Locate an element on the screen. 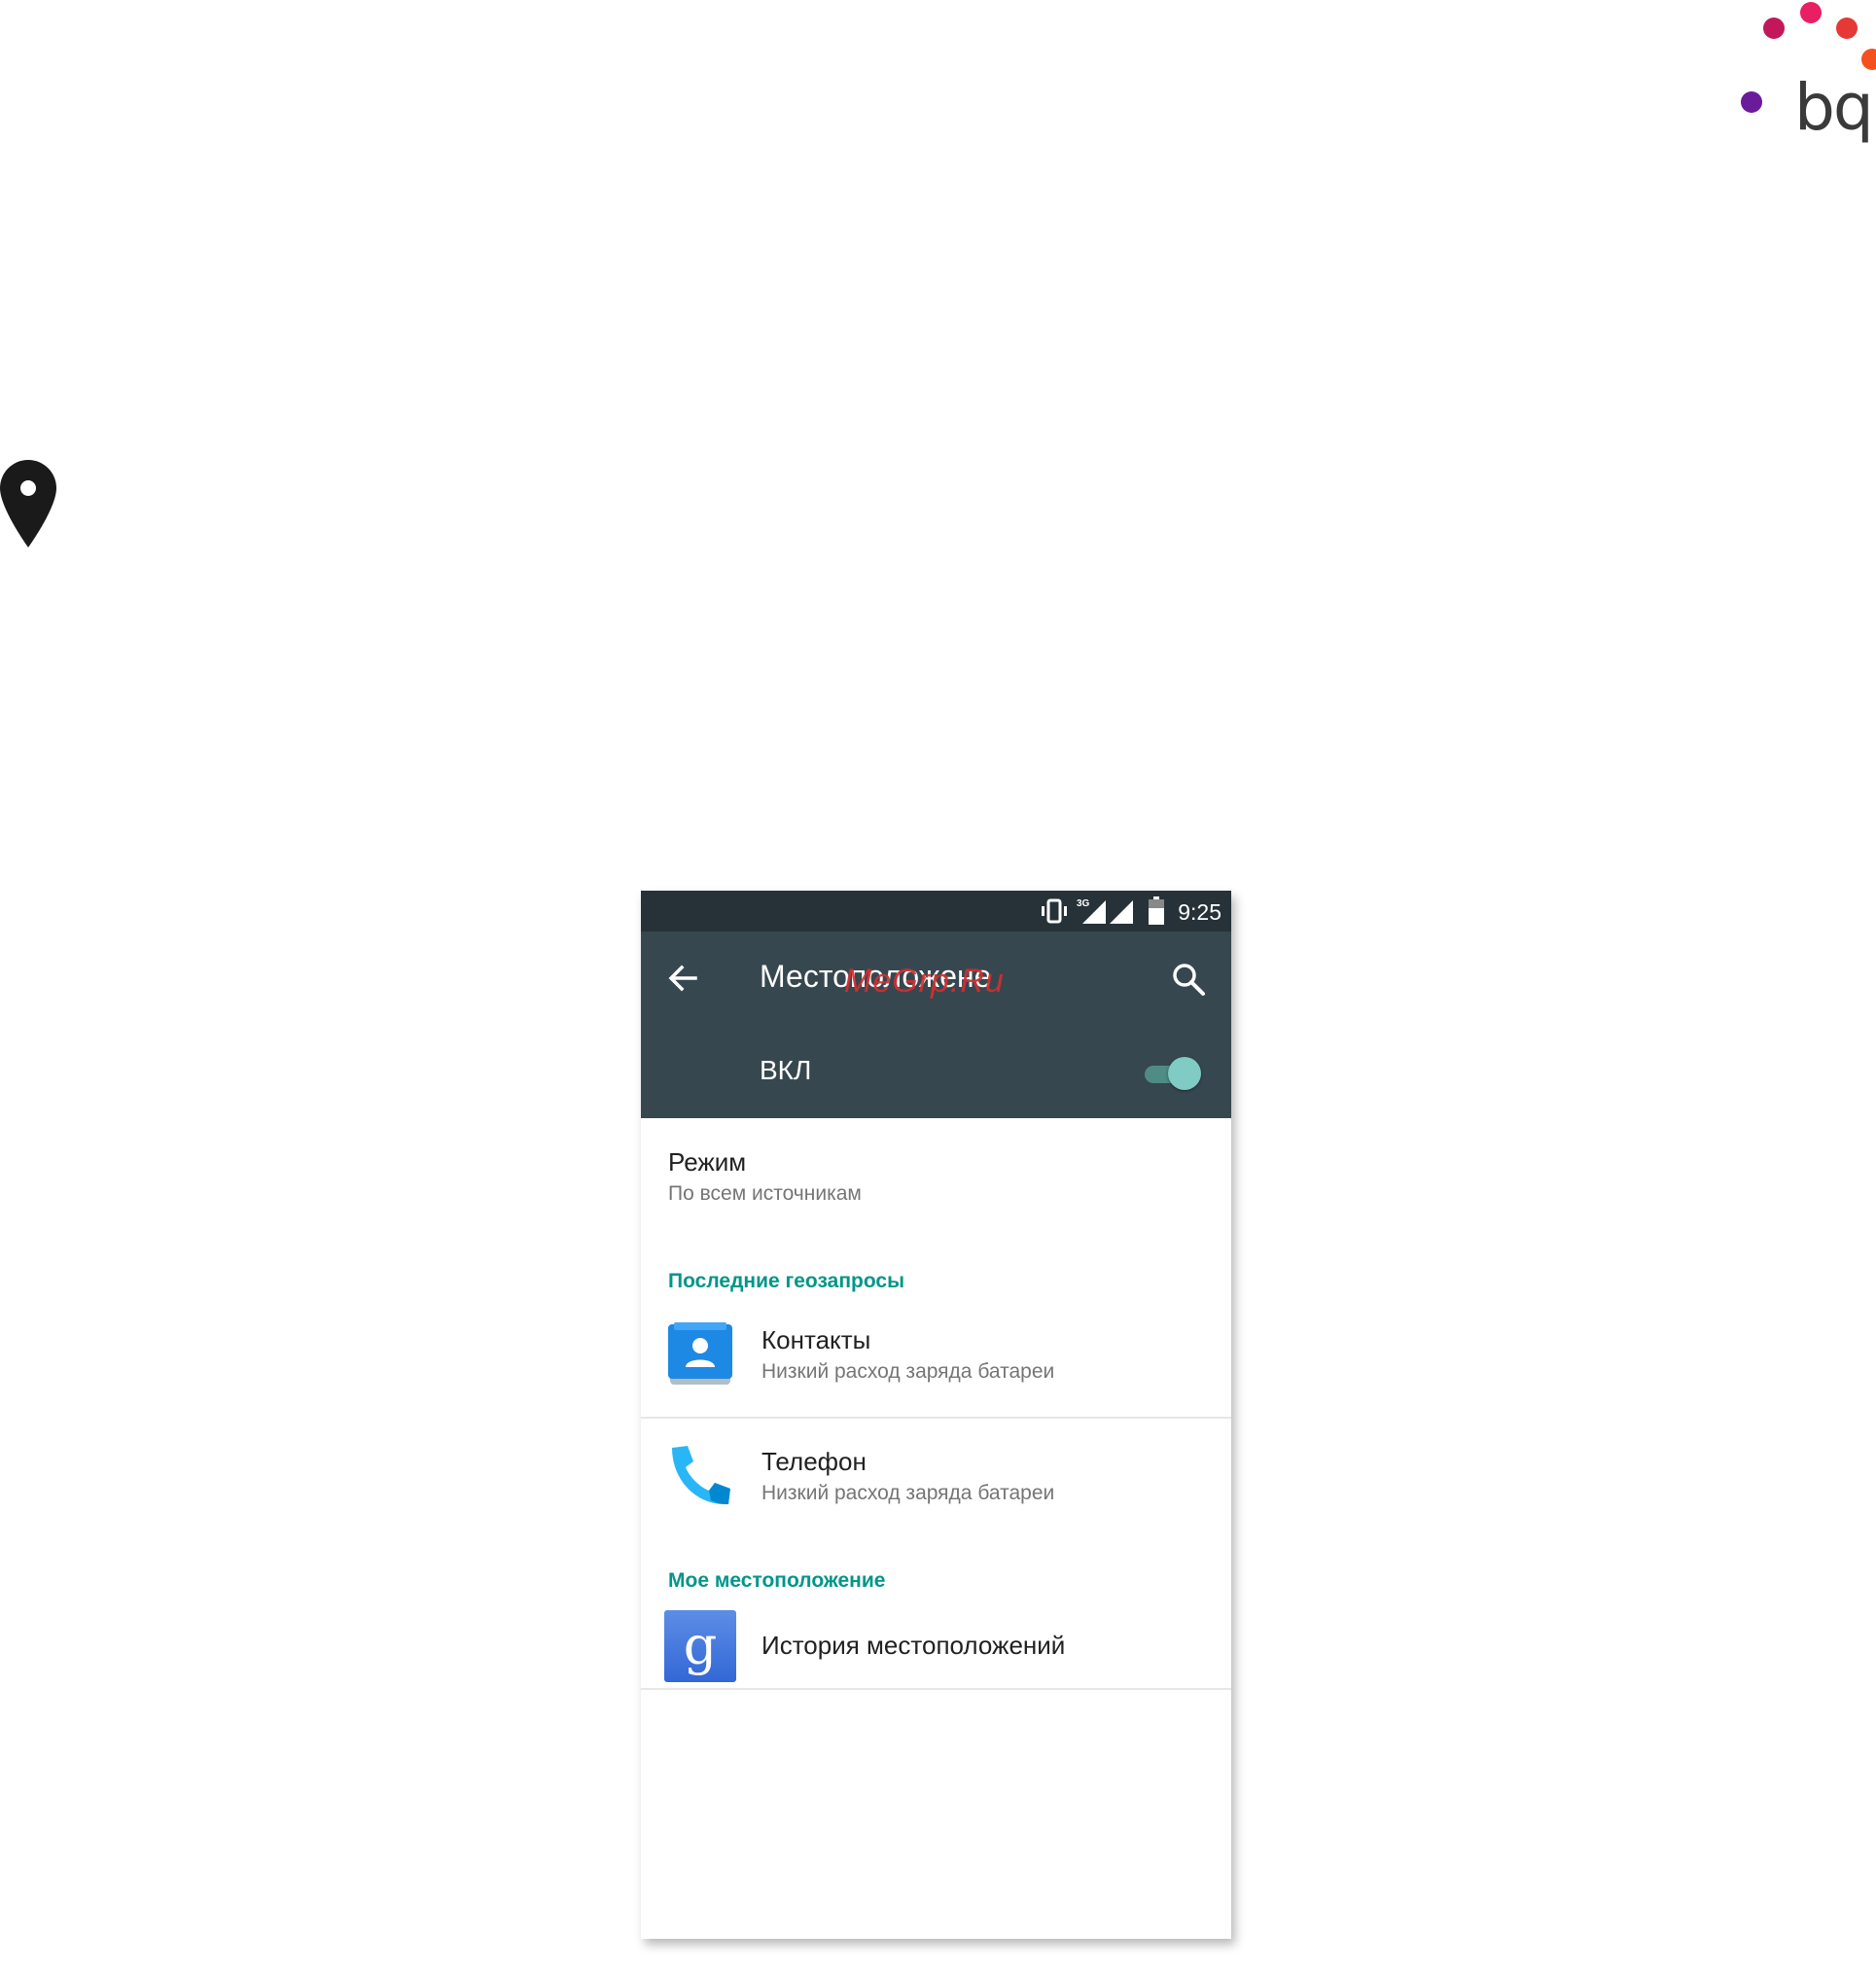  list-item: Телефон Низкий расход заряда батареи is located at coordinates (936, 1481).